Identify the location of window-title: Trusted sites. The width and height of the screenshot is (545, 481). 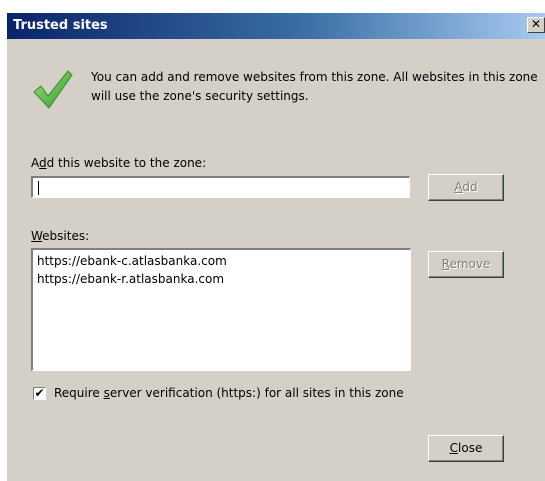
(60, 25).